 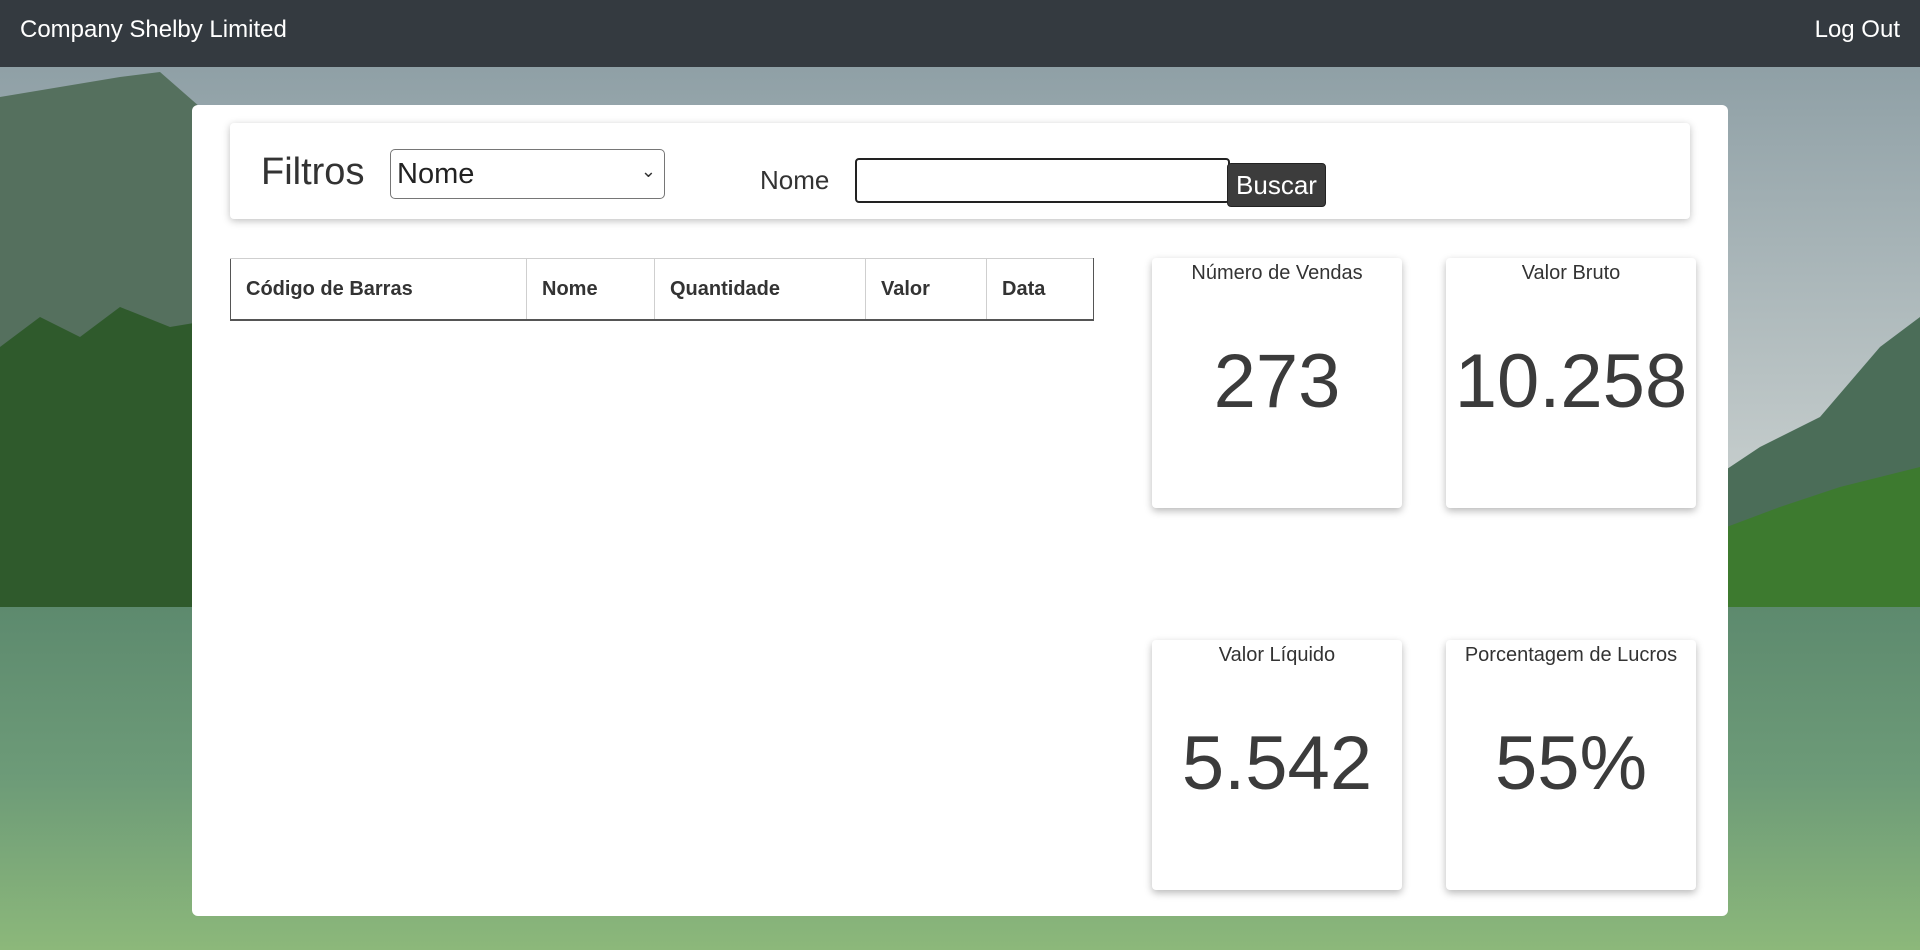 I want to click on card-value: 273, so click(x=1277, y=381).